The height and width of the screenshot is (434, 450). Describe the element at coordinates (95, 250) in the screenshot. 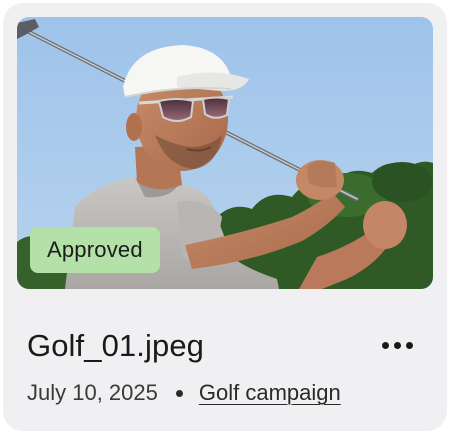

I see `status-badge: Approved` at that location.